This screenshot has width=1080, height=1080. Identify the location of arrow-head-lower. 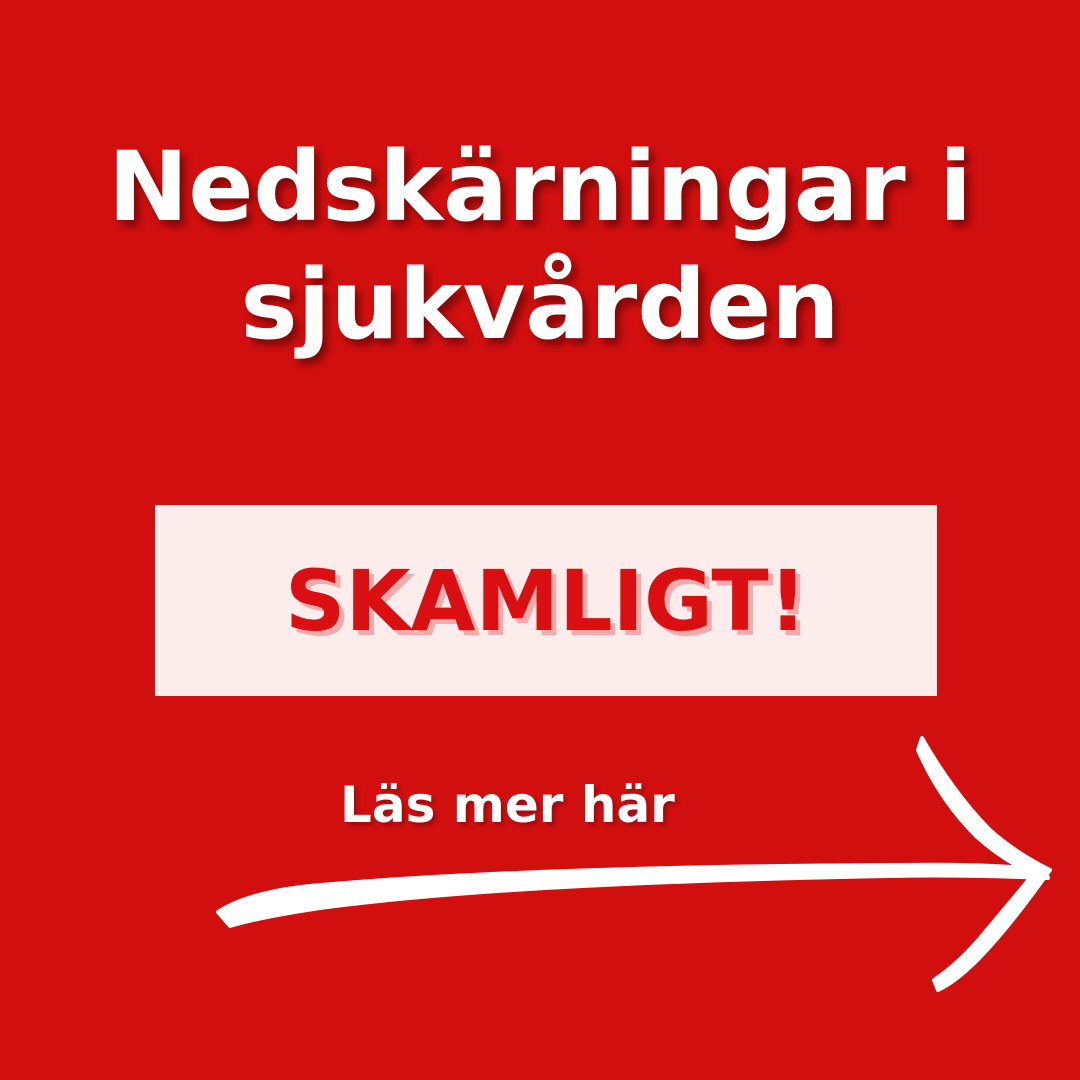
(992, 928).